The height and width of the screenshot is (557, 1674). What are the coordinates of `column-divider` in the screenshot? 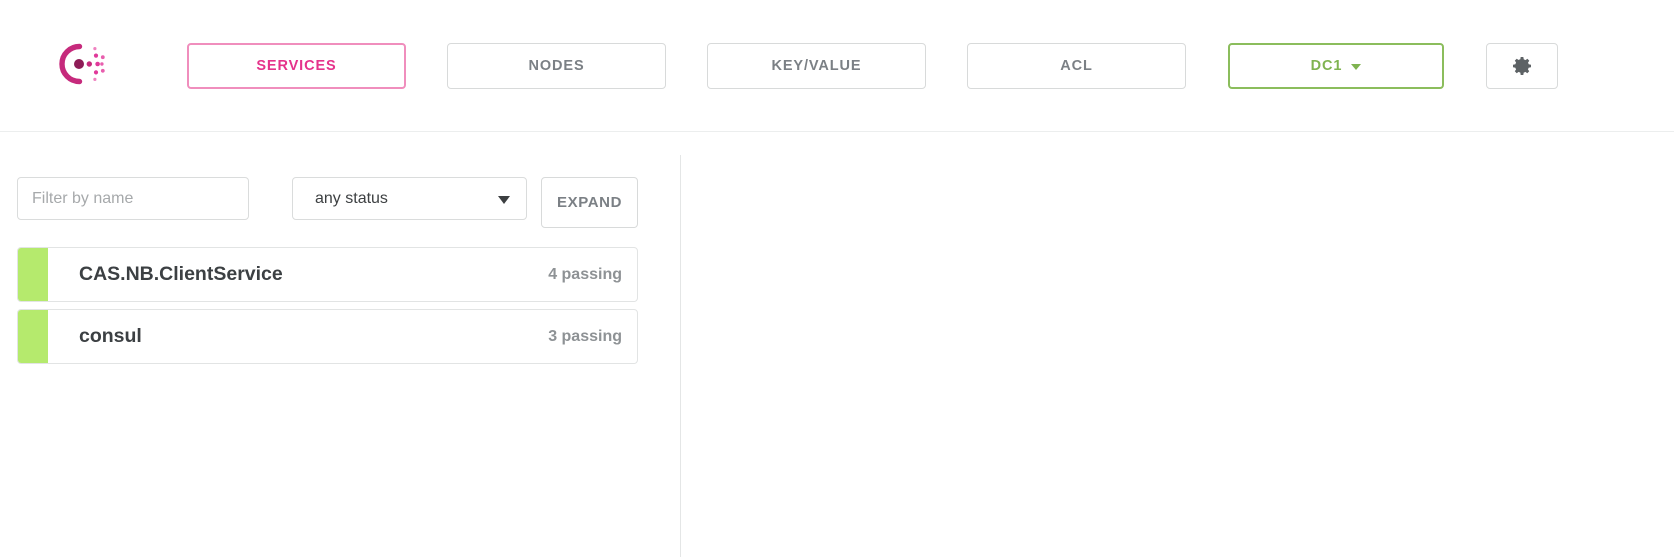 It's located at (680, 356).